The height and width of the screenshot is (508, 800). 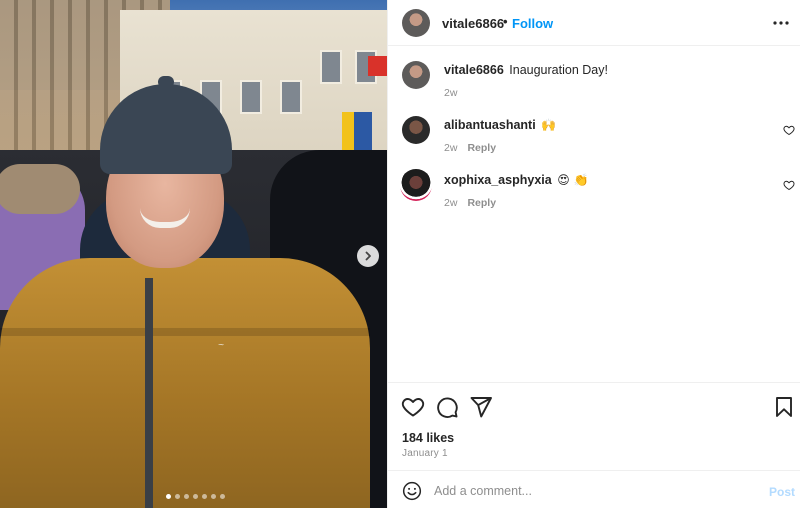 I want to click on follow-button: Follow, so click(x=532, y=23).